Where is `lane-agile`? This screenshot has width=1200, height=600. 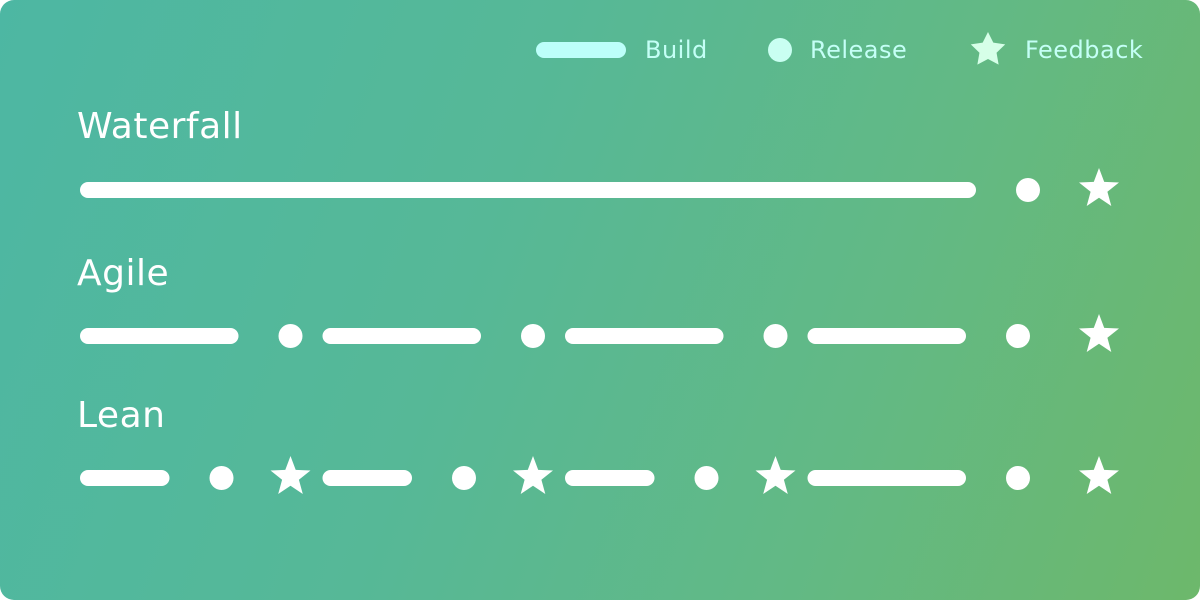
lane-agile is located at coordinates (599, 333).